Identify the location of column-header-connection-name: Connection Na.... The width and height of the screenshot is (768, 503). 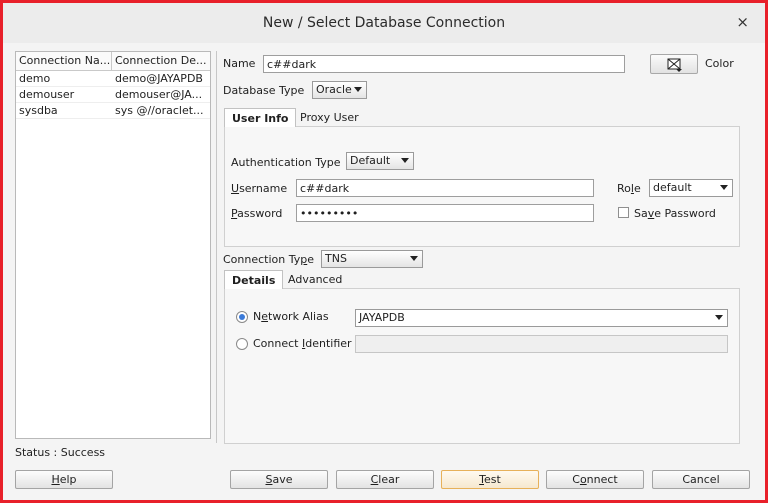
(64, 61).